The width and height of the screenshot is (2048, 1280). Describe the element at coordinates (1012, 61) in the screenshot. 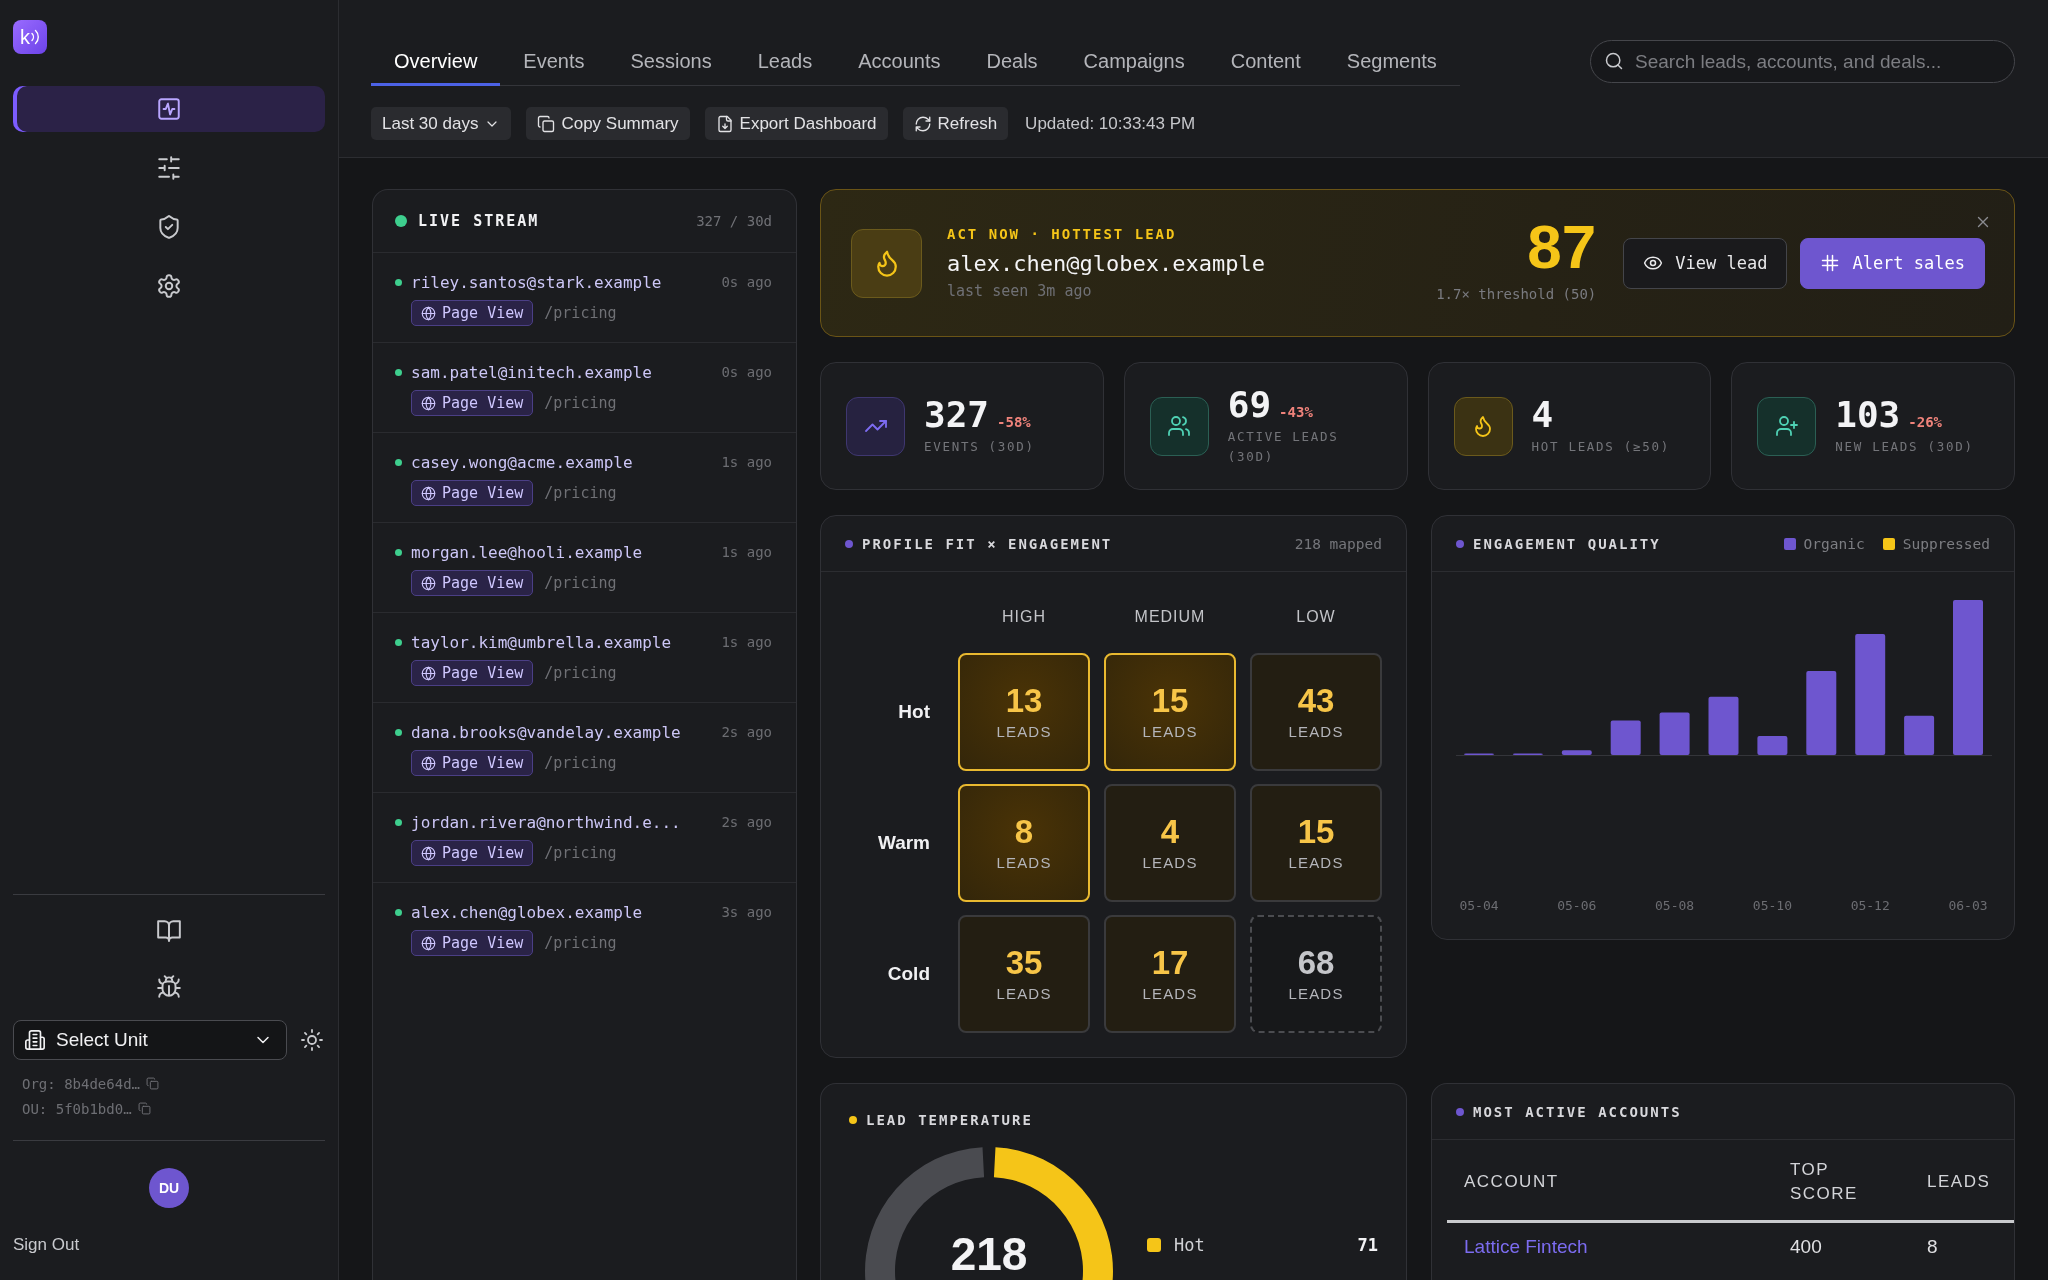

I see `nav-tab: Deals` at that location.